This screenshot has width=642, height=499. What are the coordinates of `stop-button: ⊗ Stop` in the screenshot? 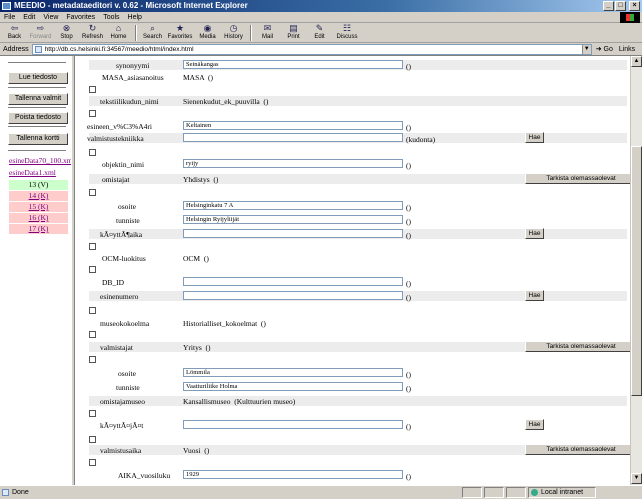 It's located at (66, 31).